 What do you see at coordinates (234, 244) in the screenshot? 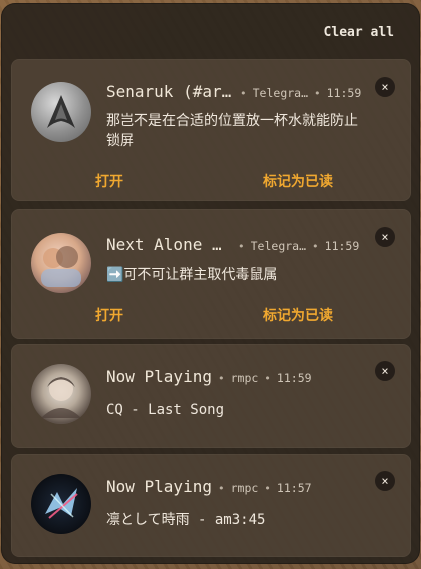
I see `notification-header: Next Alone 👻… • Telegra… • 11:59` at bounding box center [234, 244].